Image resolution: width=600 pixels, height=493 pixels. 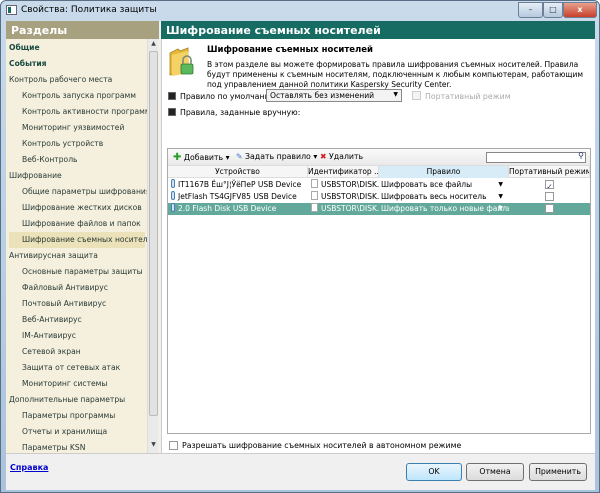 I want to click on app-icon, so click(x=11, y=10).